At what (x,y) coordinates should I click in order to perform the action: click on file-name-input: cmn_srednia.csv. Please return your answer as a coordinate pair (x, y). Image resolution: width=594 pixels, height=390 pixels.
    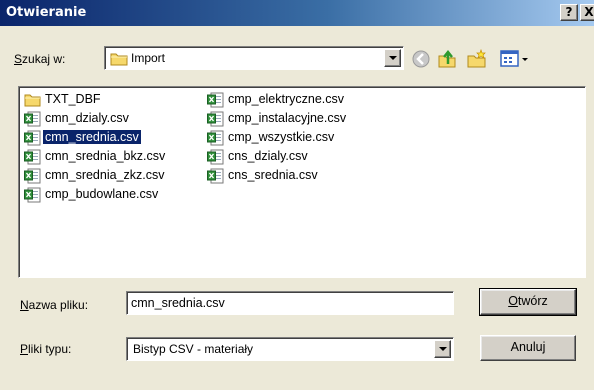
    Looking at the image, I should click on (290, 303).